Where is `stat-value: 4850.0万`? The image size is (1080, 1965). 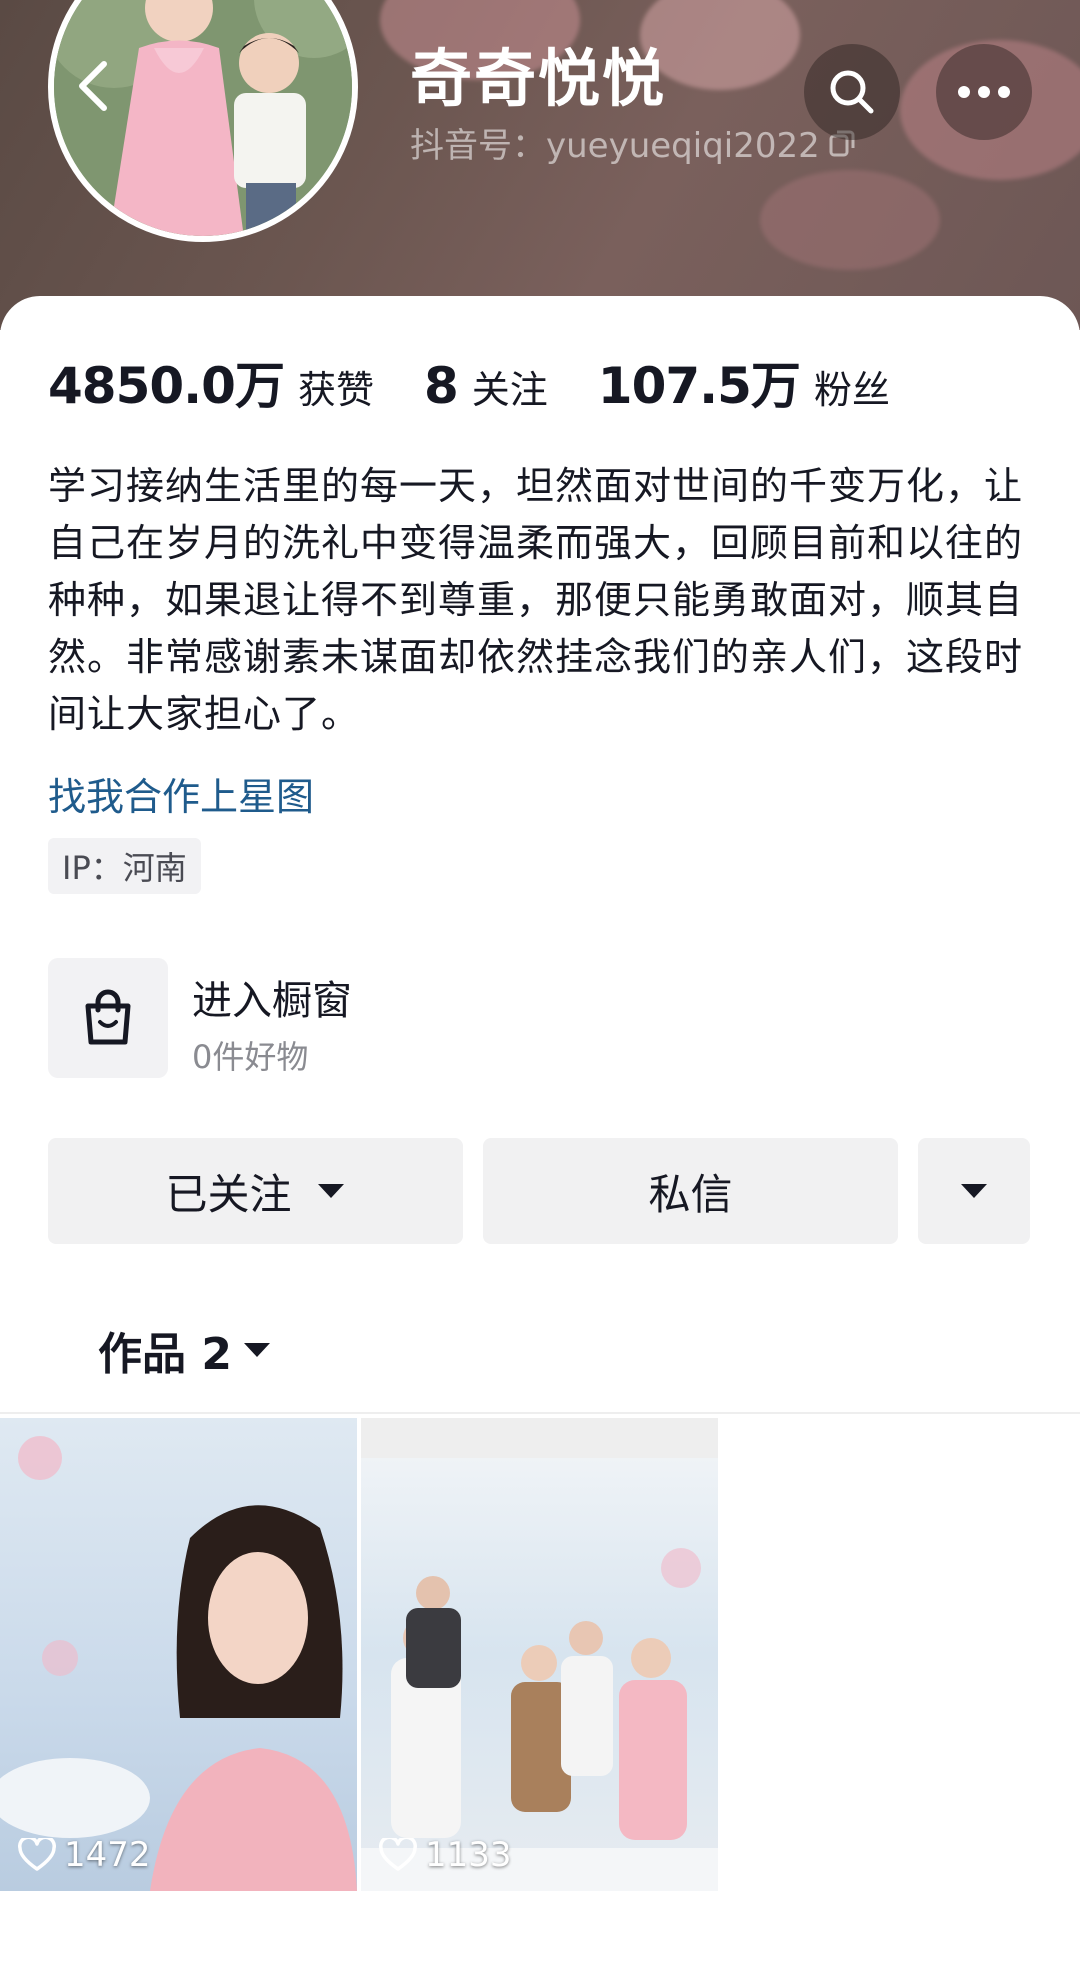
stat-value: 4850.0万 is located at coordinates (166, 386).